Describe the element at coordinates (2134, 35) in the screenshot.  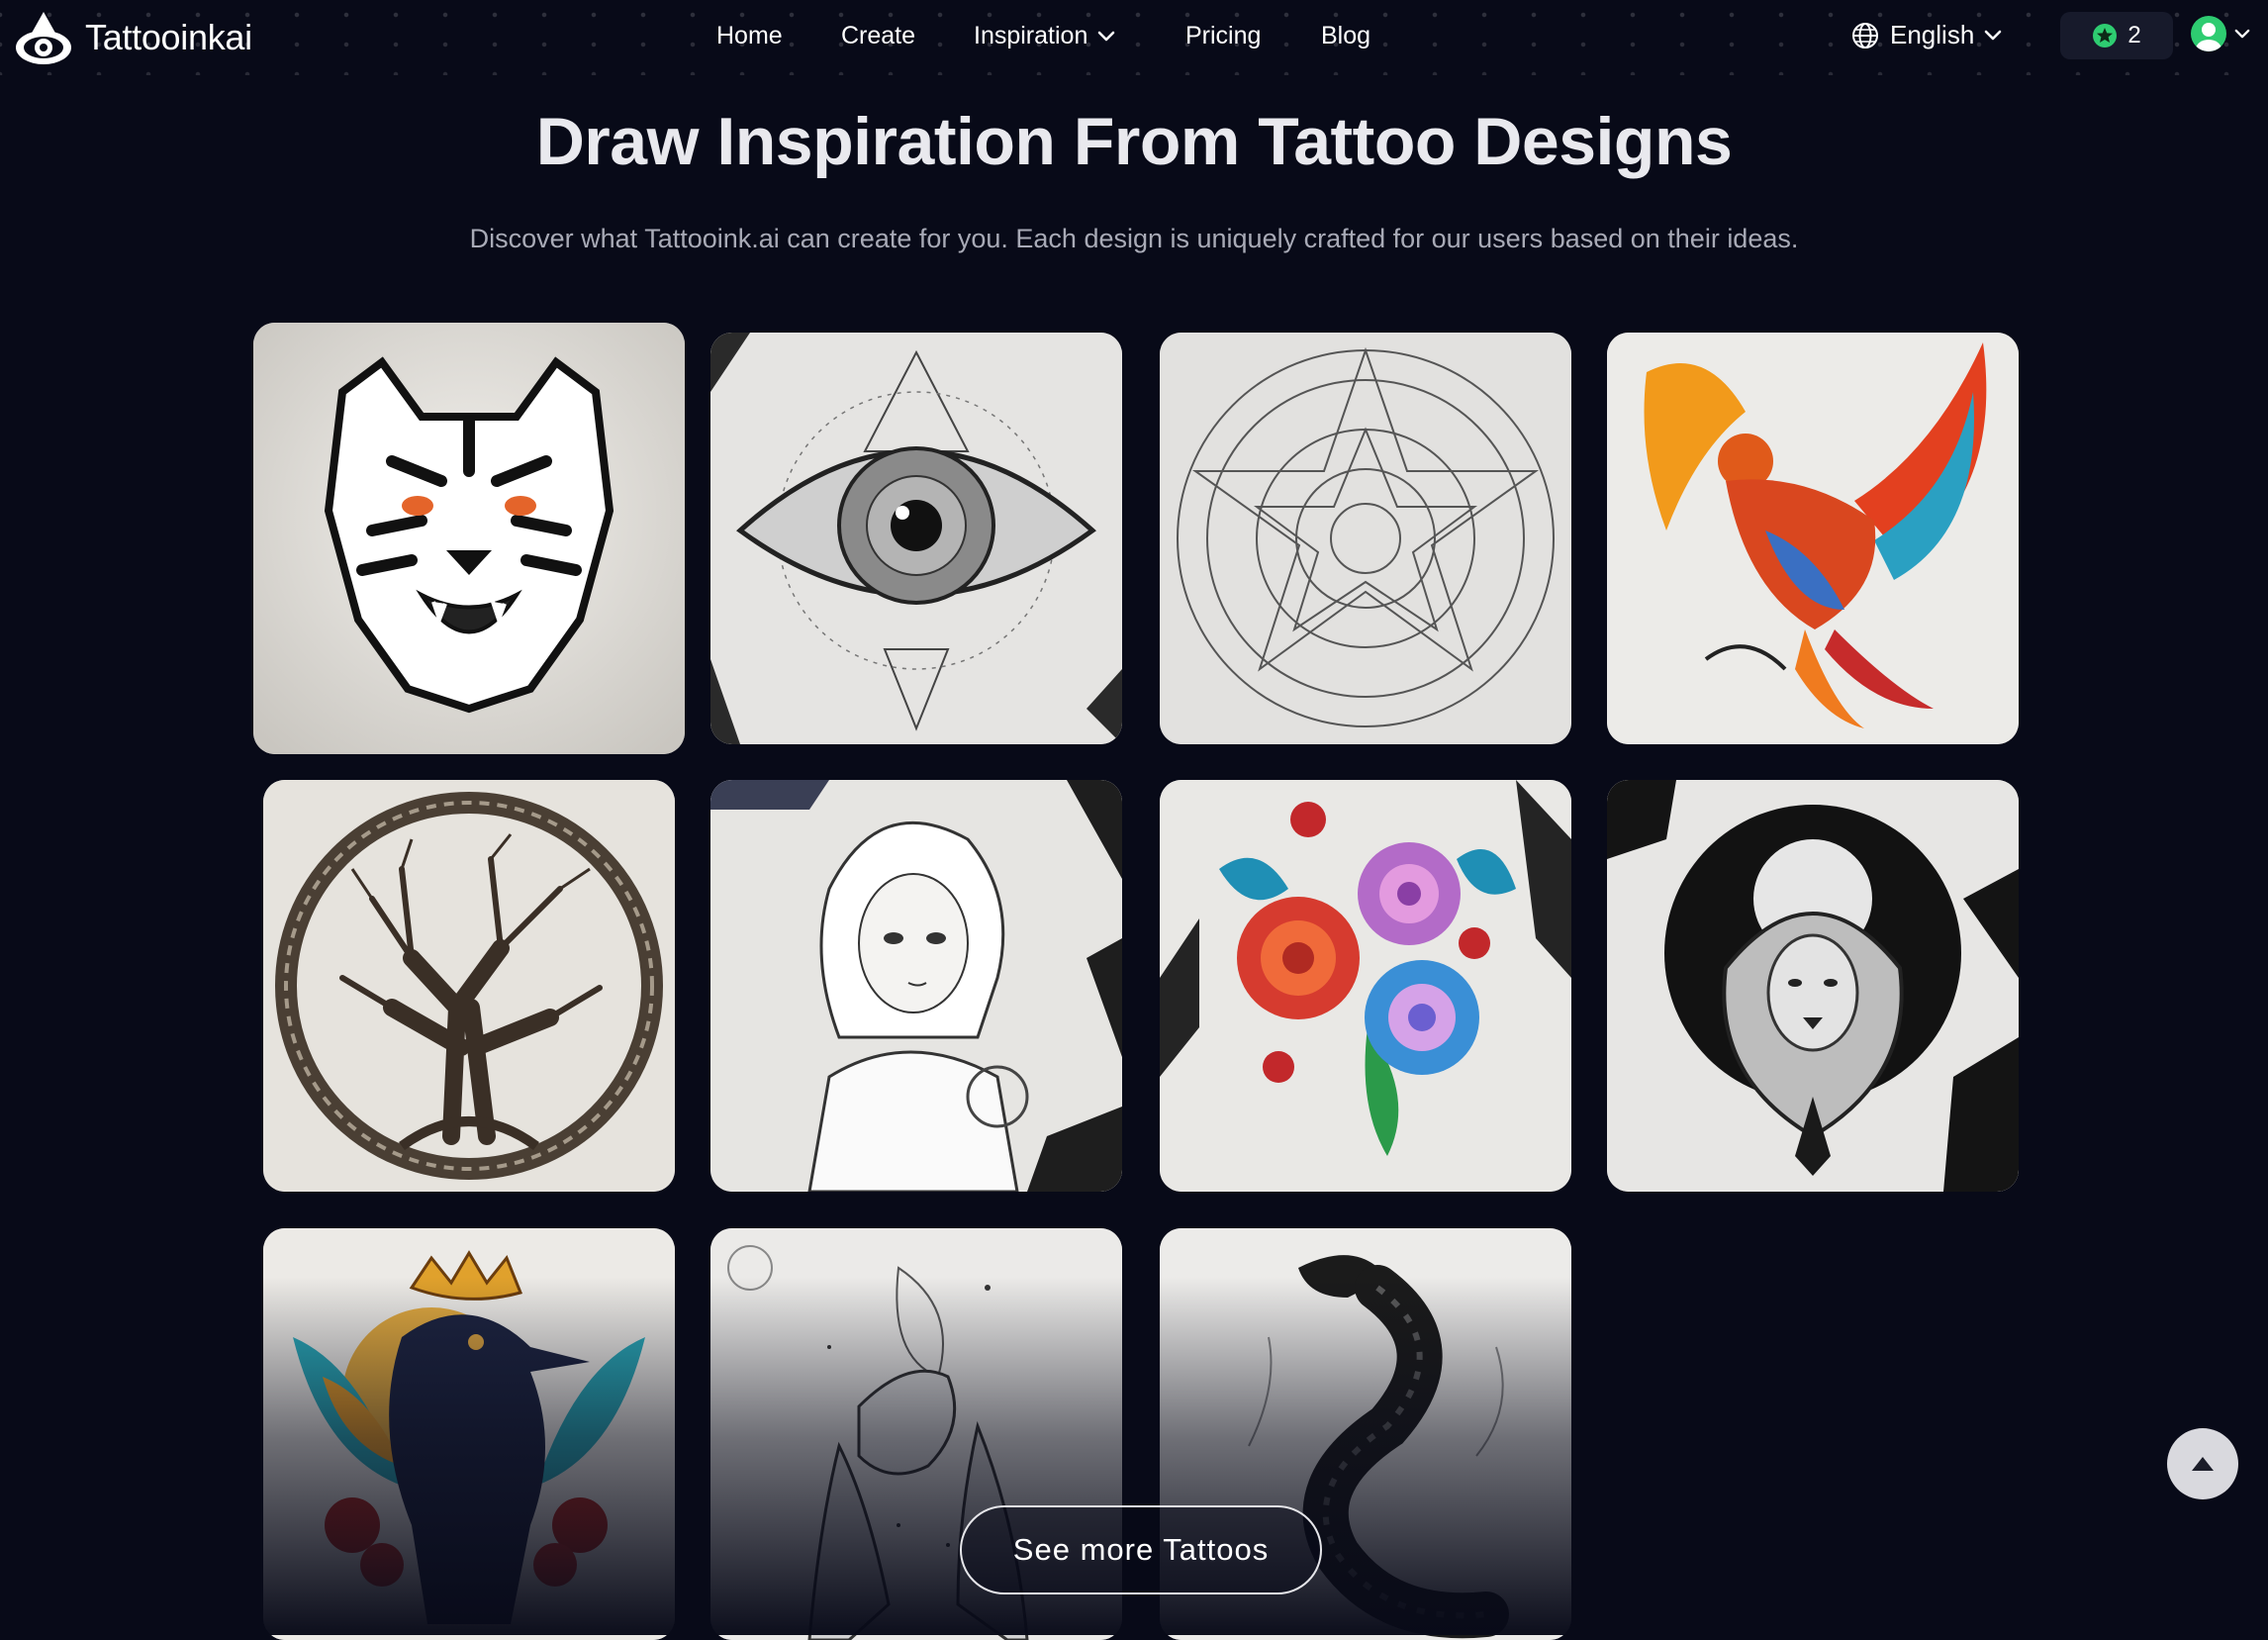
I see `credits-count: 2` at that location.